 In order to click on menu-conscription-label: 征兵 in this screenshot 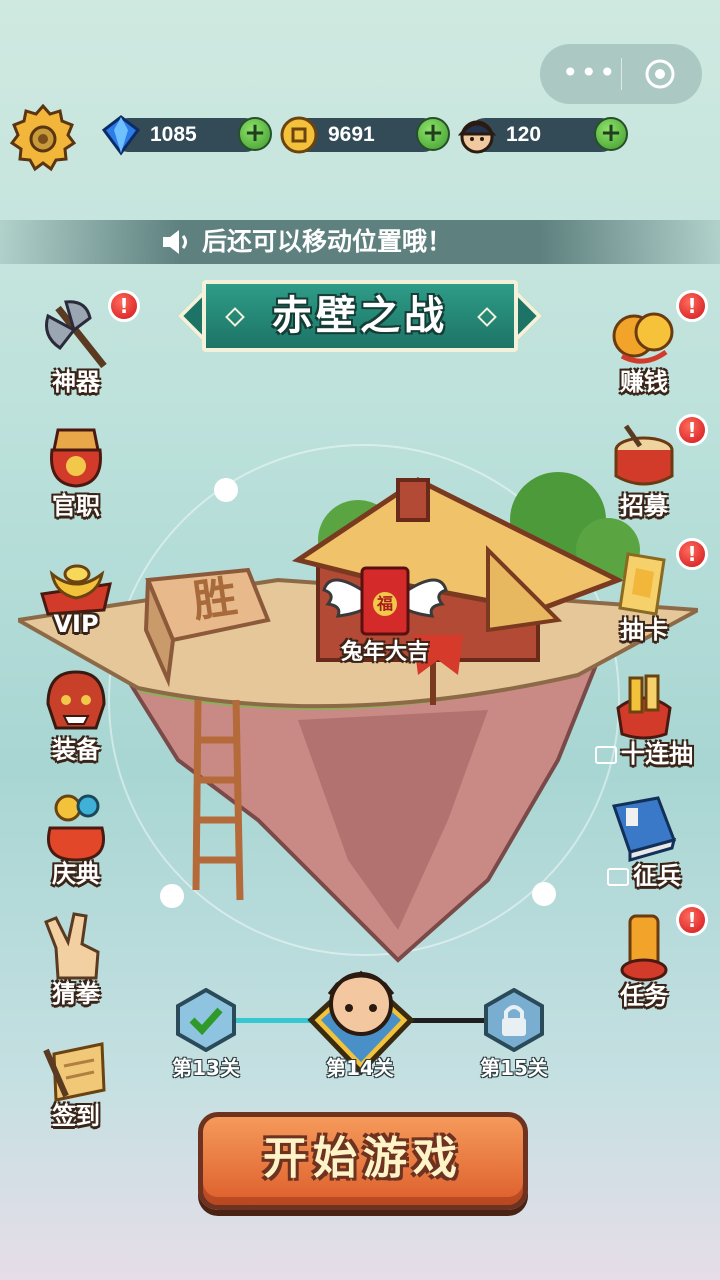, I will do `click(644, 873)`.